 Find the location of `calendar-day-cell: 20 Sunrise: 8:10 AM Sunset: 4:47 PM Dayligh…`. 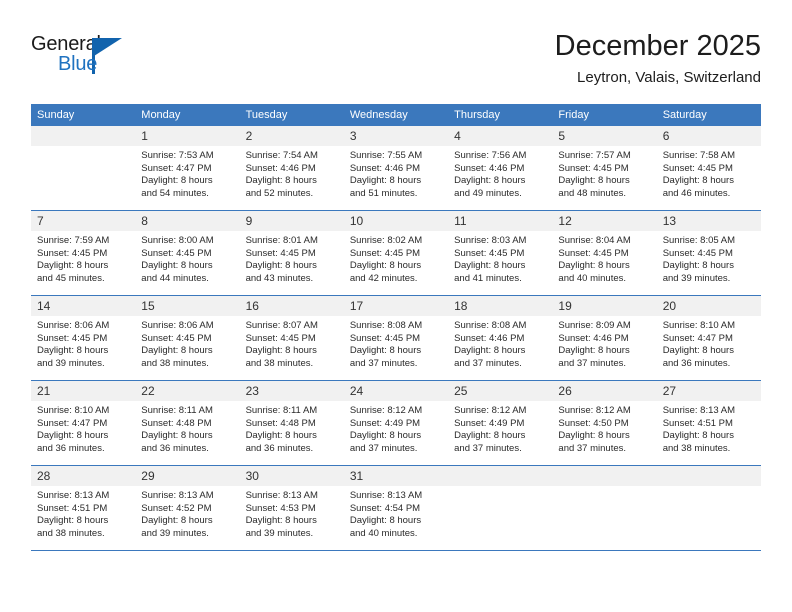

calendar-day-cell: 20 Sunrise: 8:10 AM Sunset: 4:47 PM Dayligh… is located at coordinates (708, 338).